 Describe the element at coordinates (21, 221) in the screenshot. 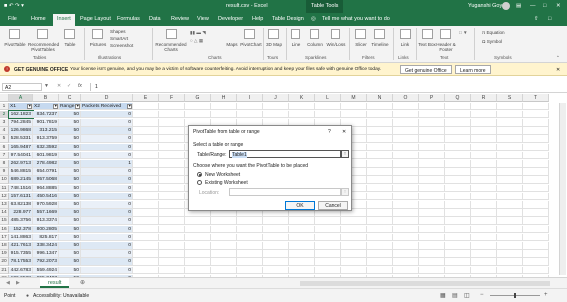

I see `table-cell: 485.3756` at that location.